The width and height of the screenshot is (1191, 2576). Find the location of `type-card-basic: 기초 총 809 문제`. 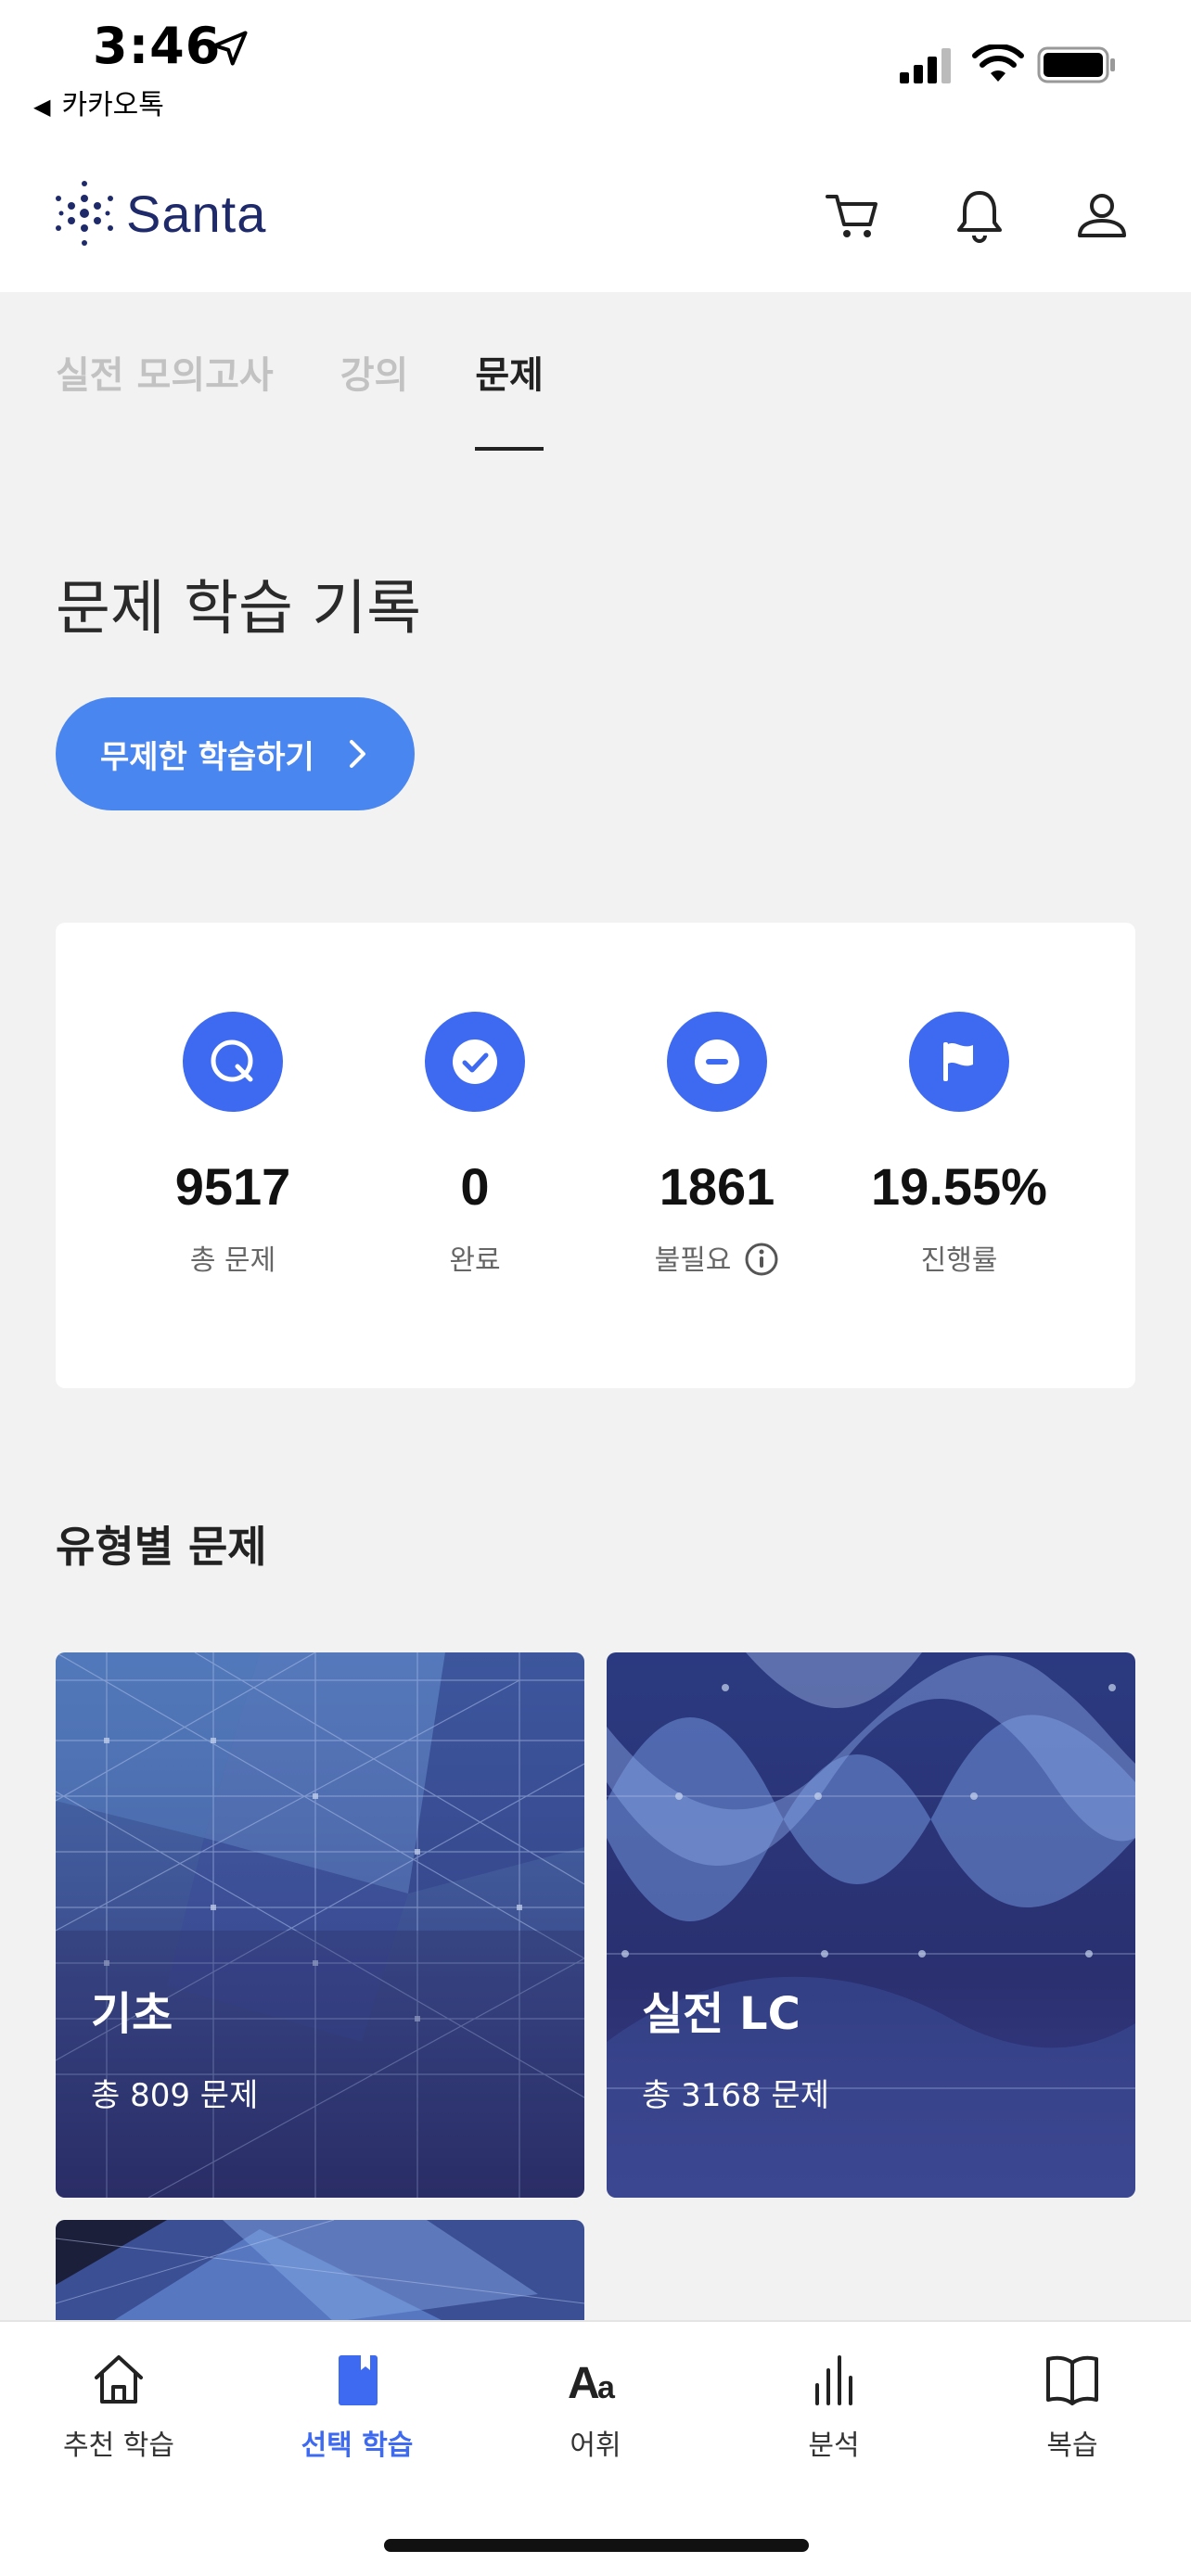

type-card-basic: 기초 총 809 문제 is located at coordinates (320, 1925).